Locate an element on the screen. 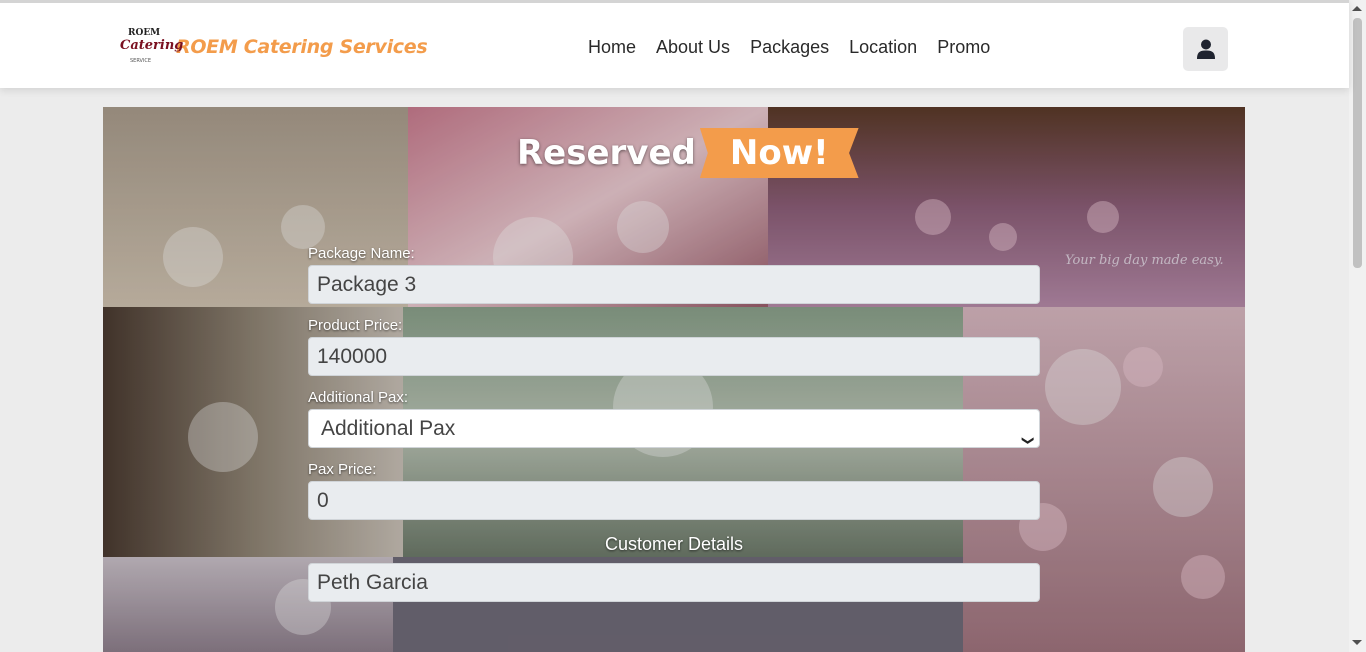 This screenshot has width=1366, height=652. chevron-down-icon: ❯ is located at coordinates (1028, 440).